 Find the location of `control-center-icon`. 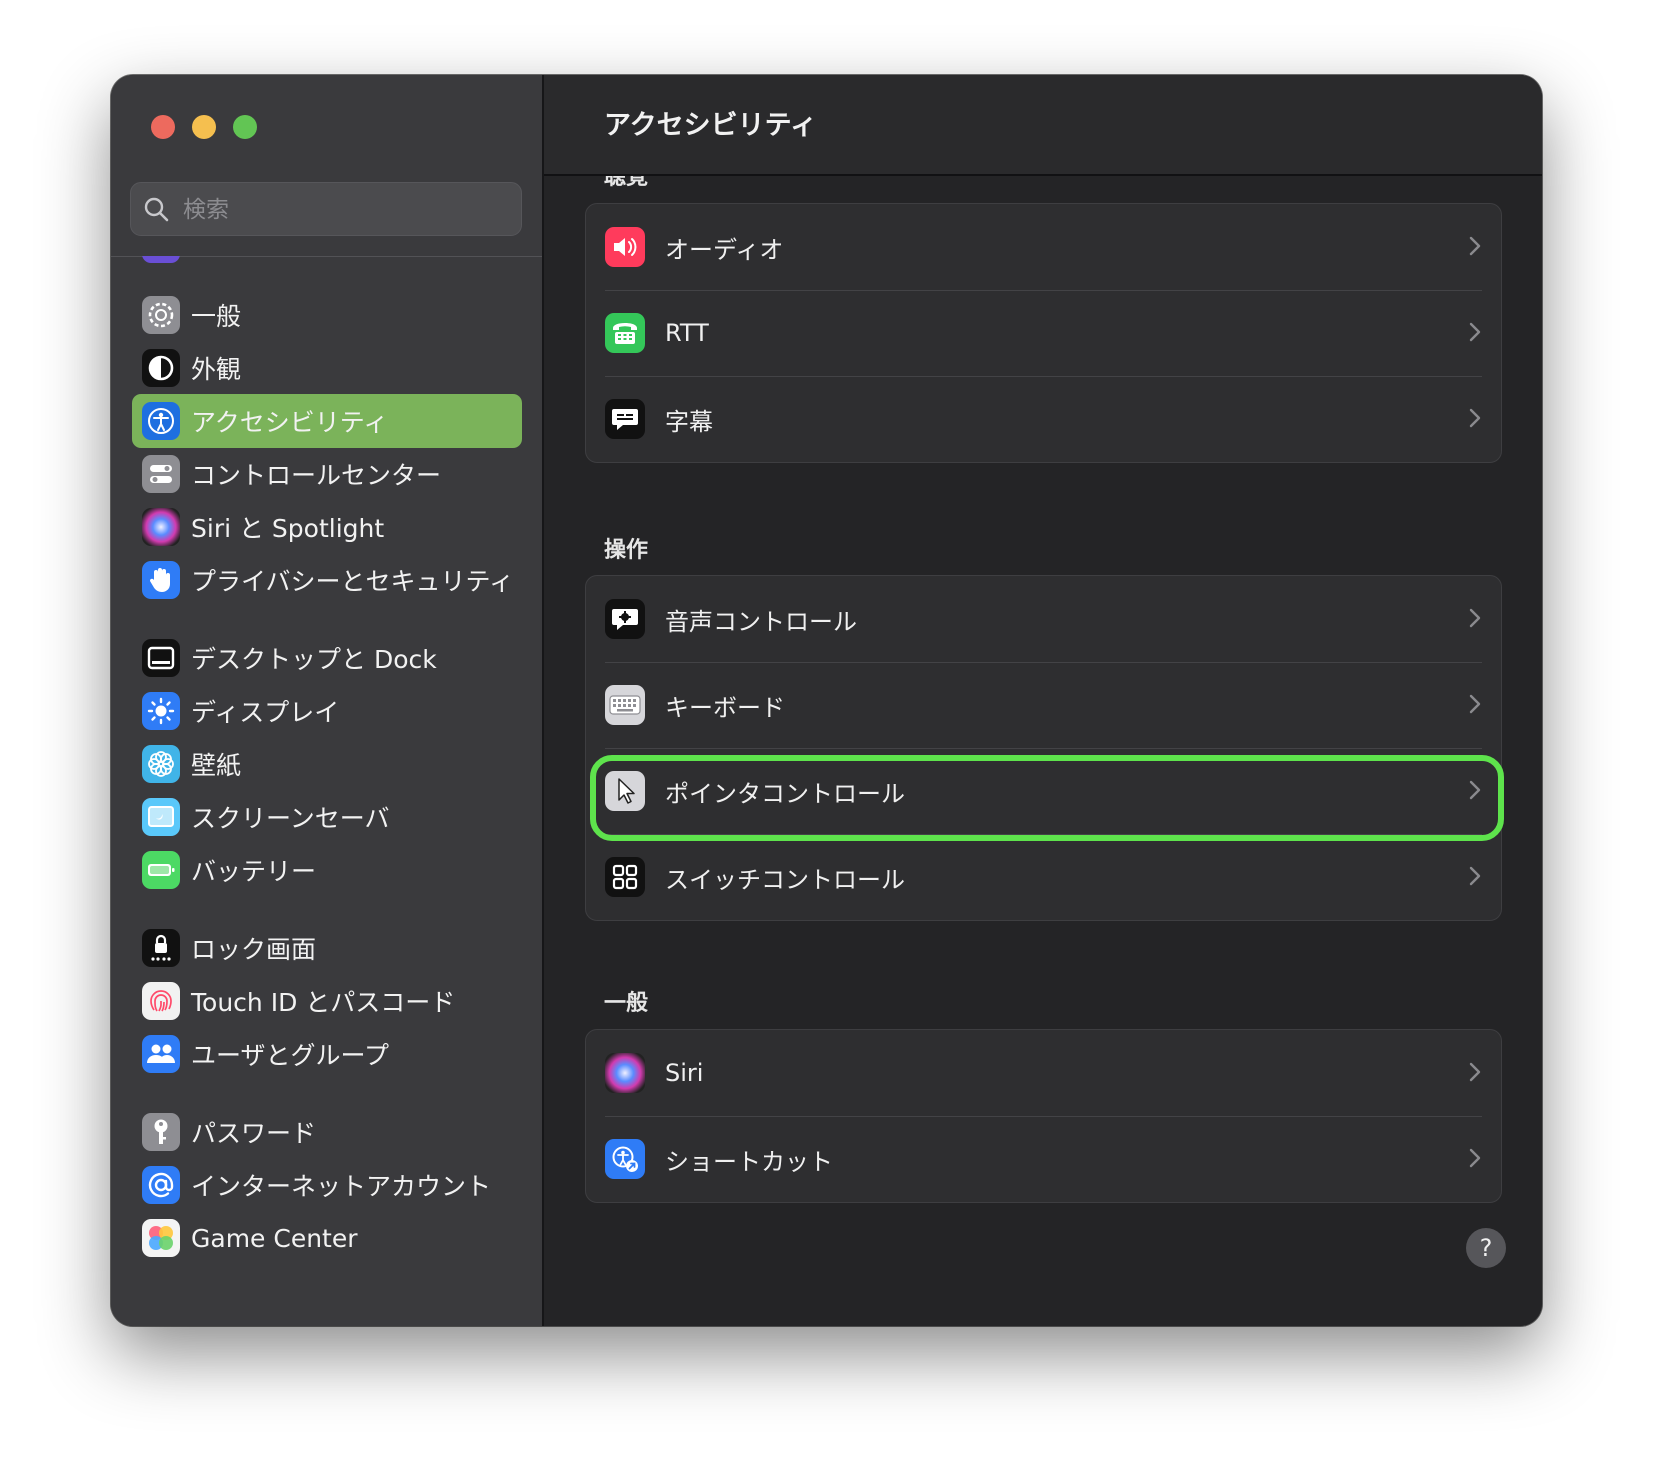

control-center-icon is located at coordinates (161, 474).